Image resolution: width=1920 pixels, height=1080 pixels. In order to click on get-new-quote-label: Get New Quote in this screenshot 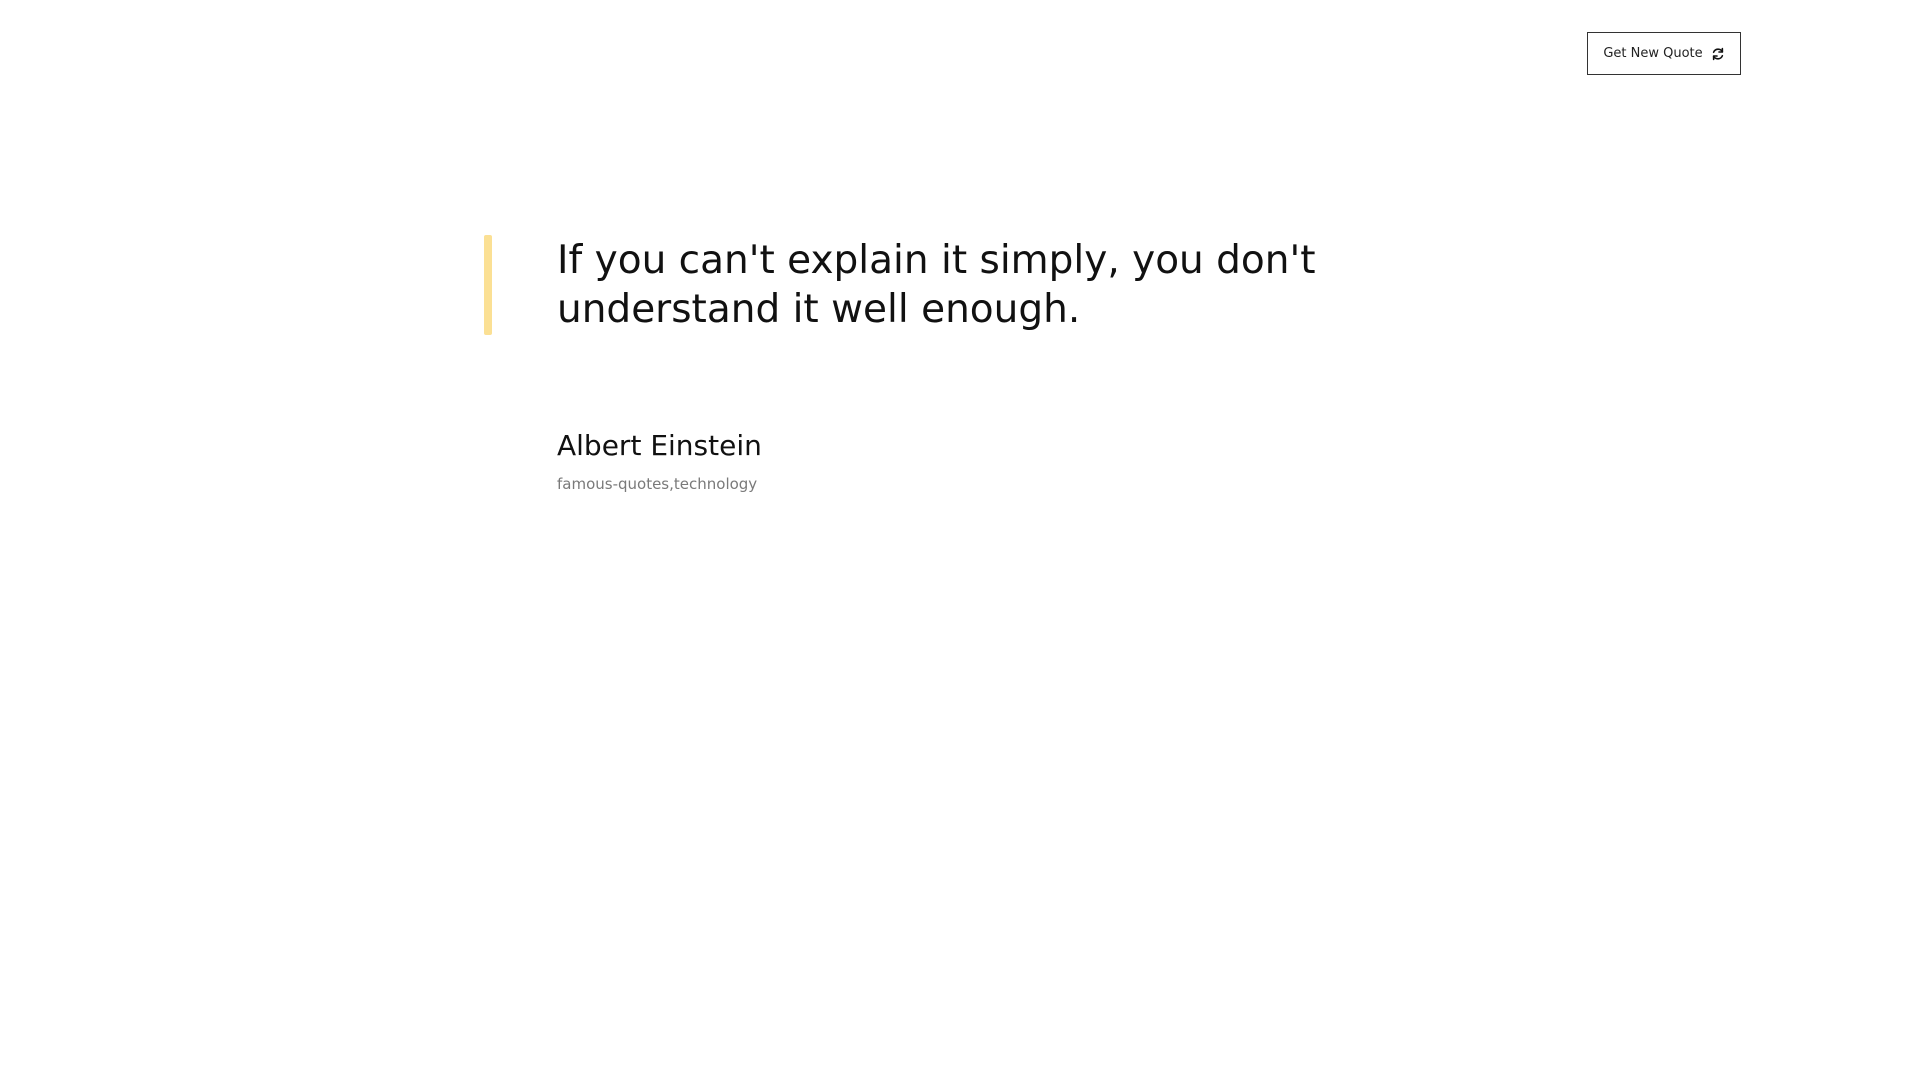, I will do `click(1653, 53)`.